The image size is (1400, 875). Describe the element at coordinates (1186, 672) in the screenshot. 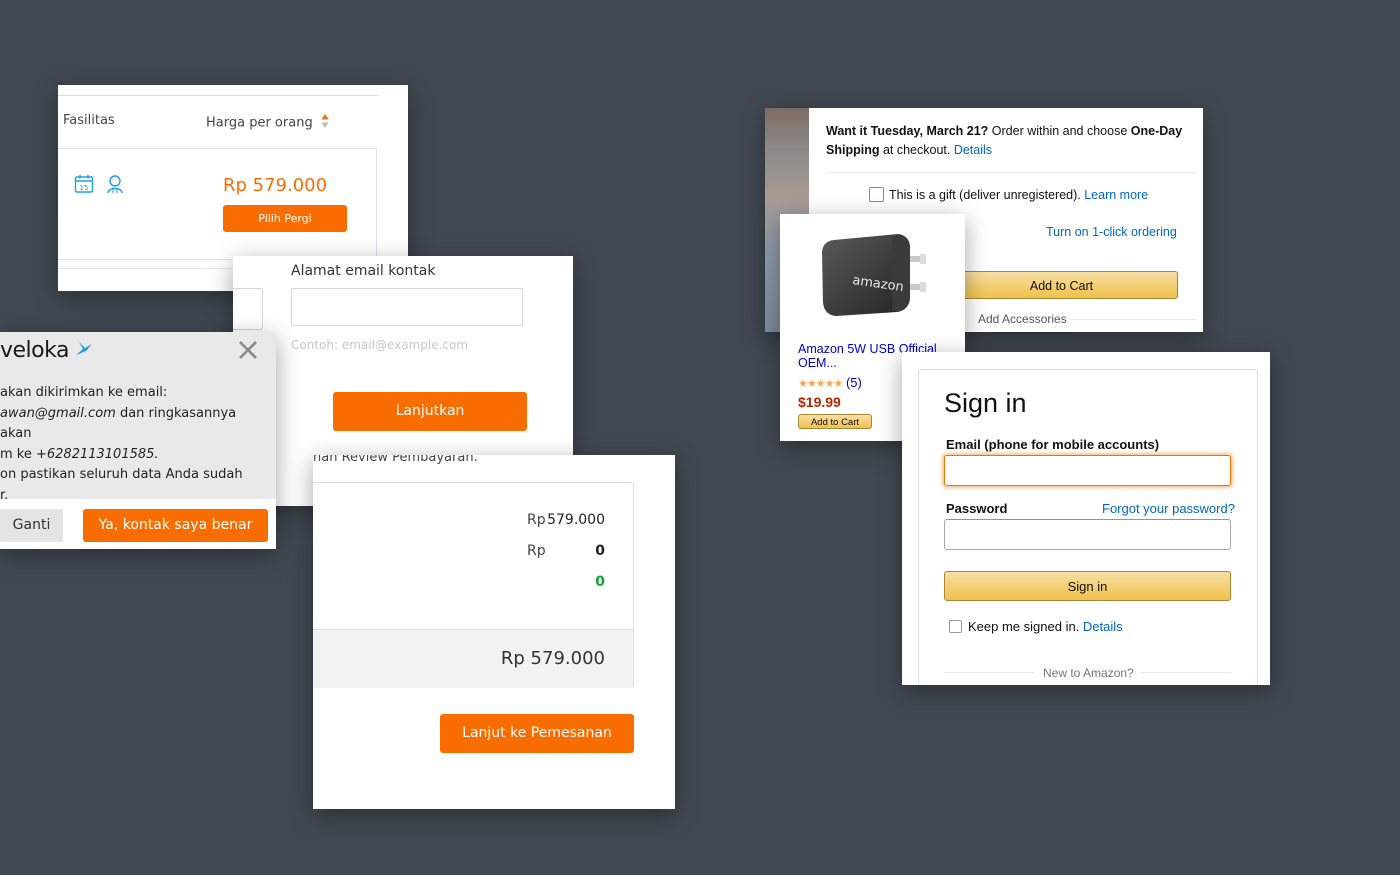

I see `new-to-divider-right` at that location.